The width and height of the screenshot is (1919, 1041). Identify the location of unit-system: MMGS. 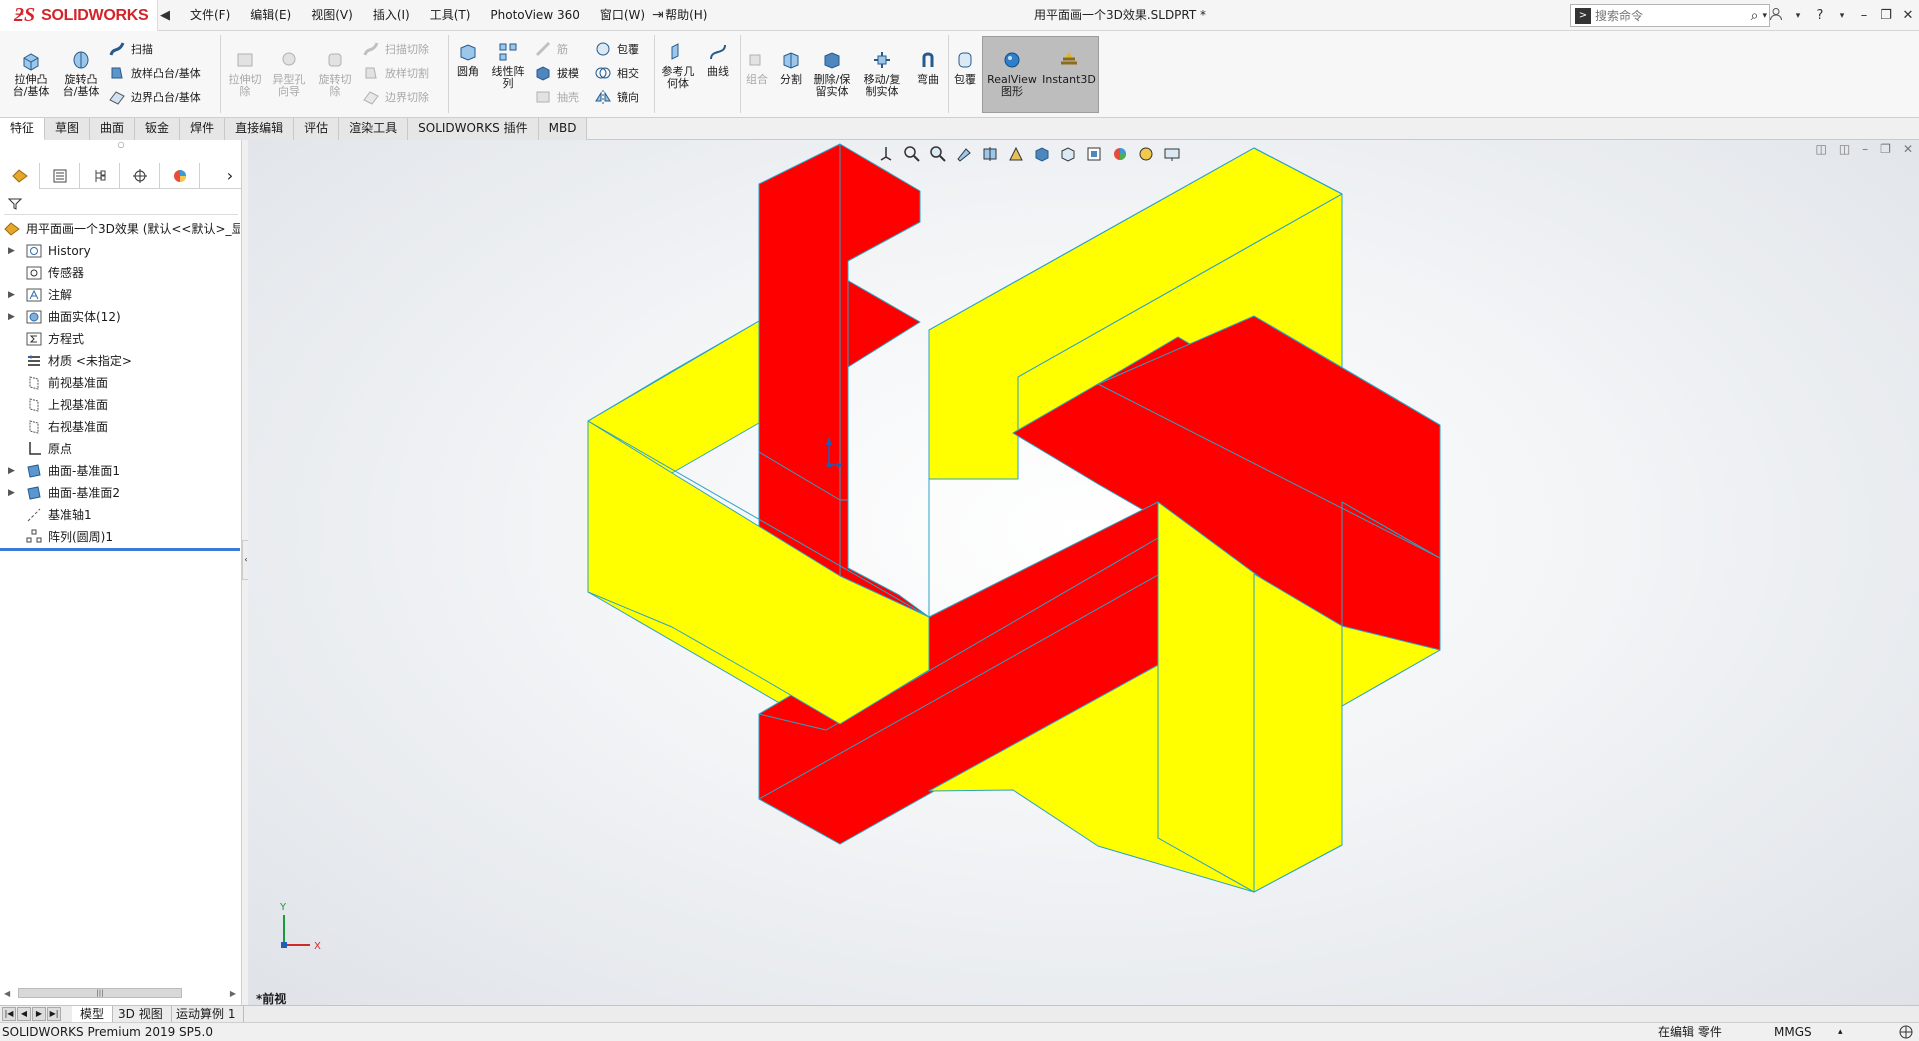
(1793, 1032).